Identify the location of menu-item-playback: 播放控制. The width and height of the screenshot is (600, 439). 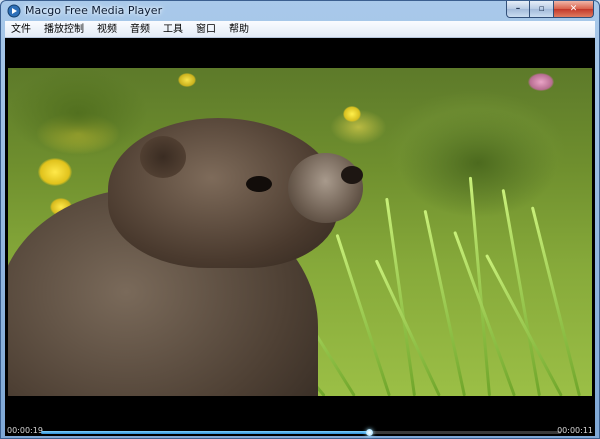
(64, 29).